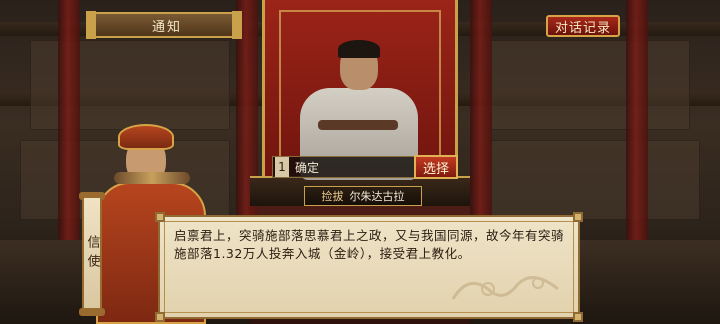  I want to click on speaker-label: 信使, so click(92, 254).